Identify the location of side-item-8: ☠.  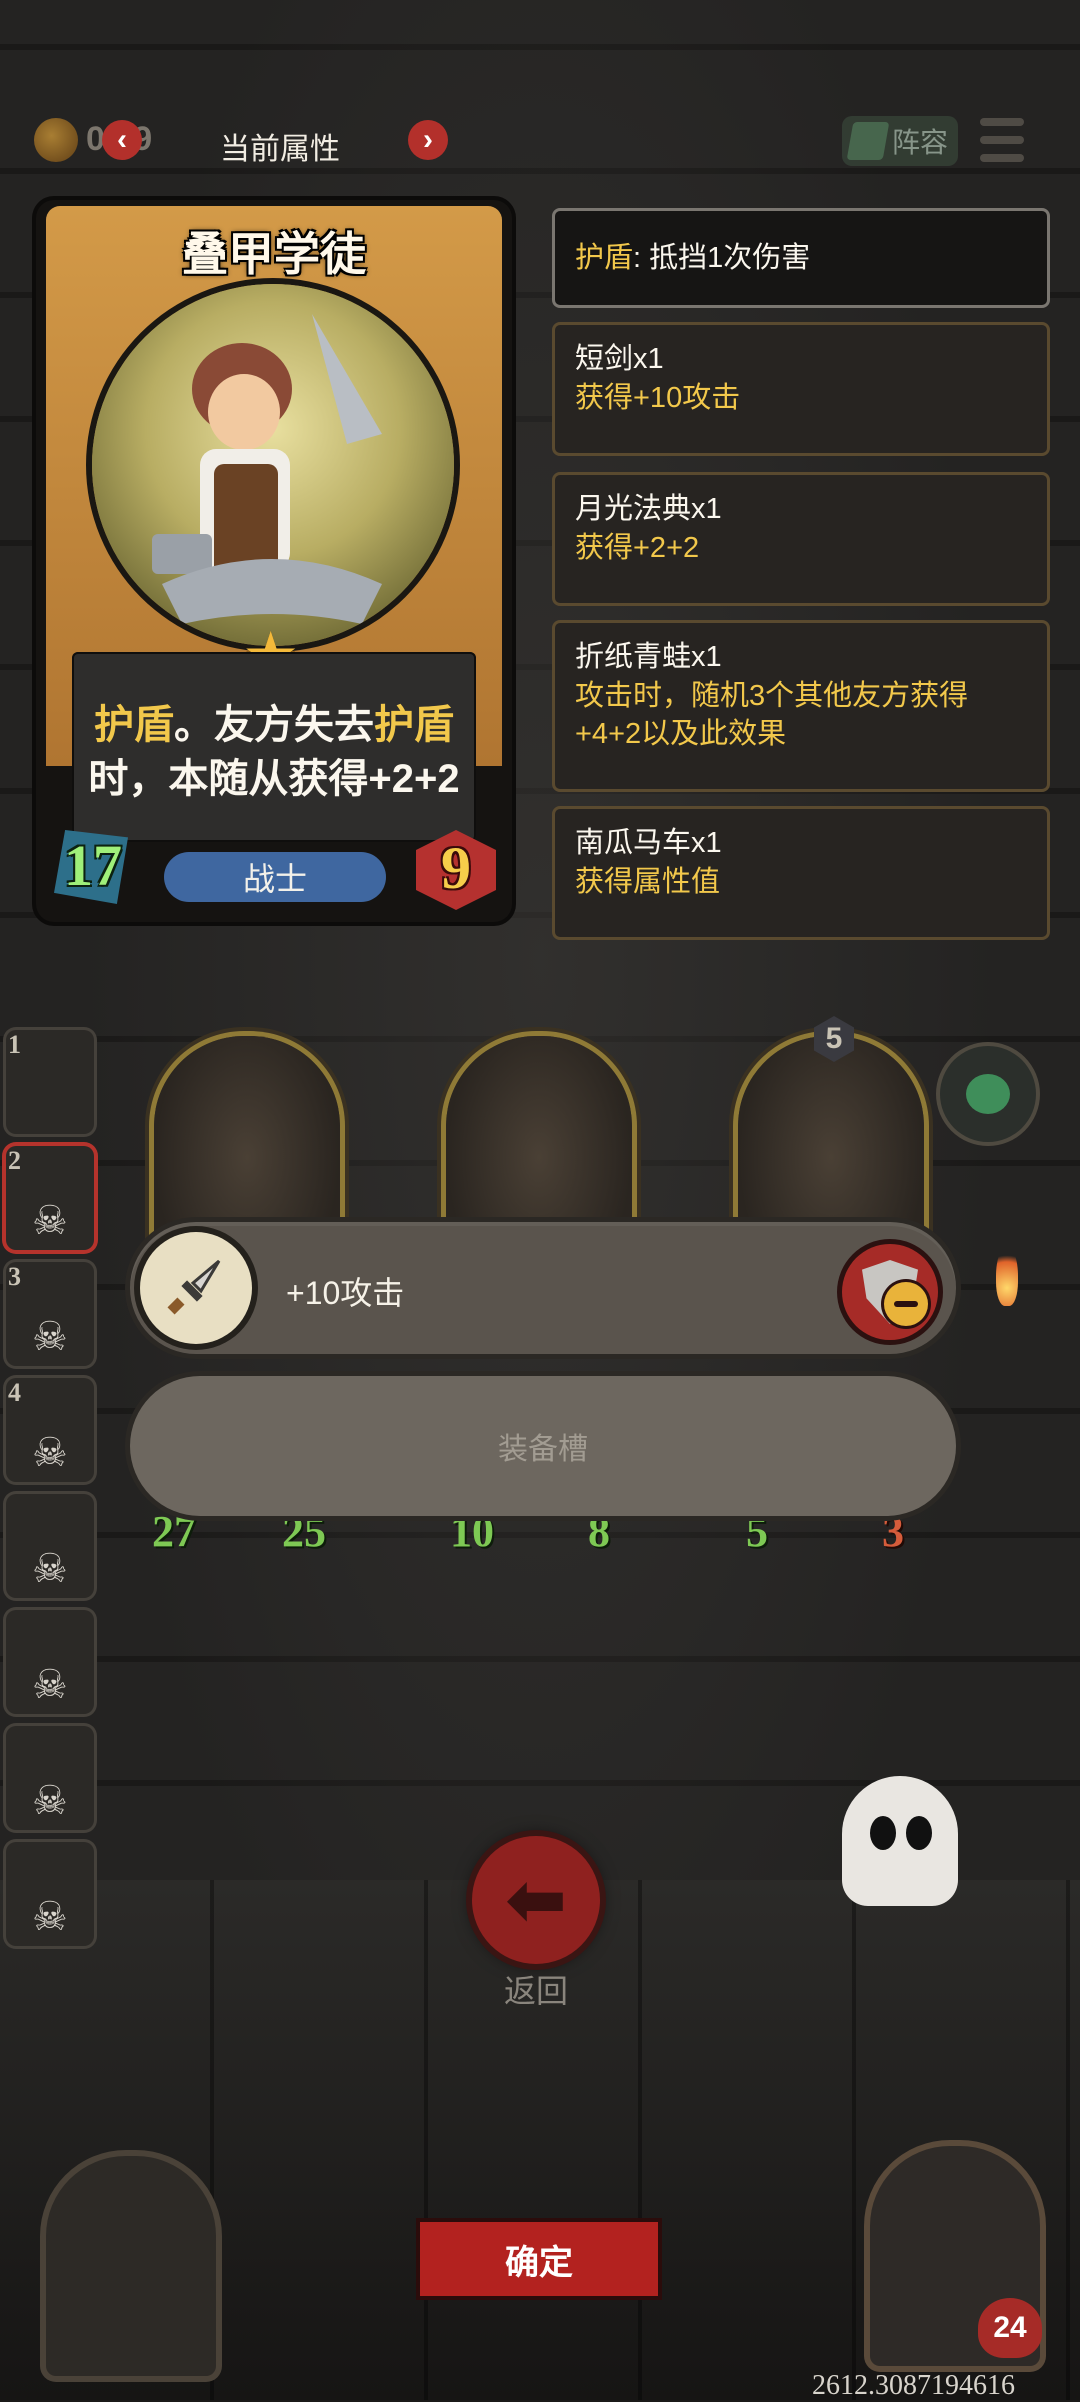
(50, 1894).